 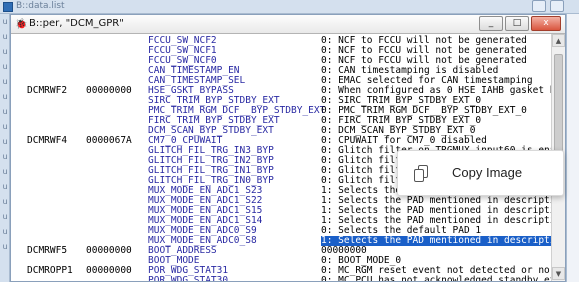 What do you see at coordinates (21, 24) in the screenshot?
I see `bug-icon: 🐞` at bounding box center [21, 24].